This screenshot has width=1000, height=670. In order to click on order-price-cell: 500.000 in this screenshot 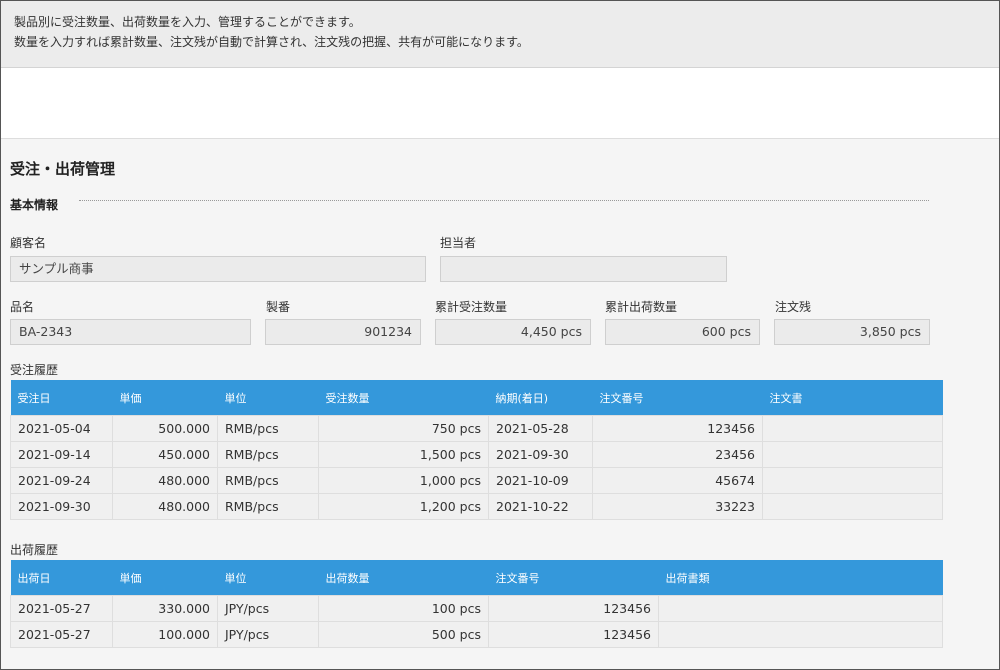, I will do `click(165, 428)`.